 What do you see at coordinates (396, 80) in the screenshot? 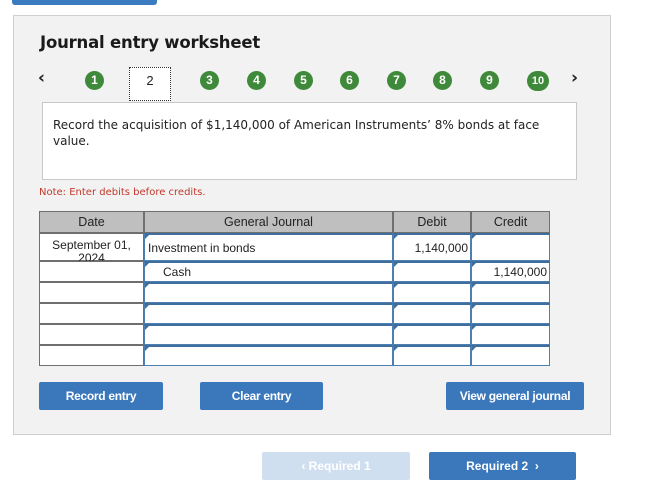
I see `step-7: 7` at bounding box center [396, 80].